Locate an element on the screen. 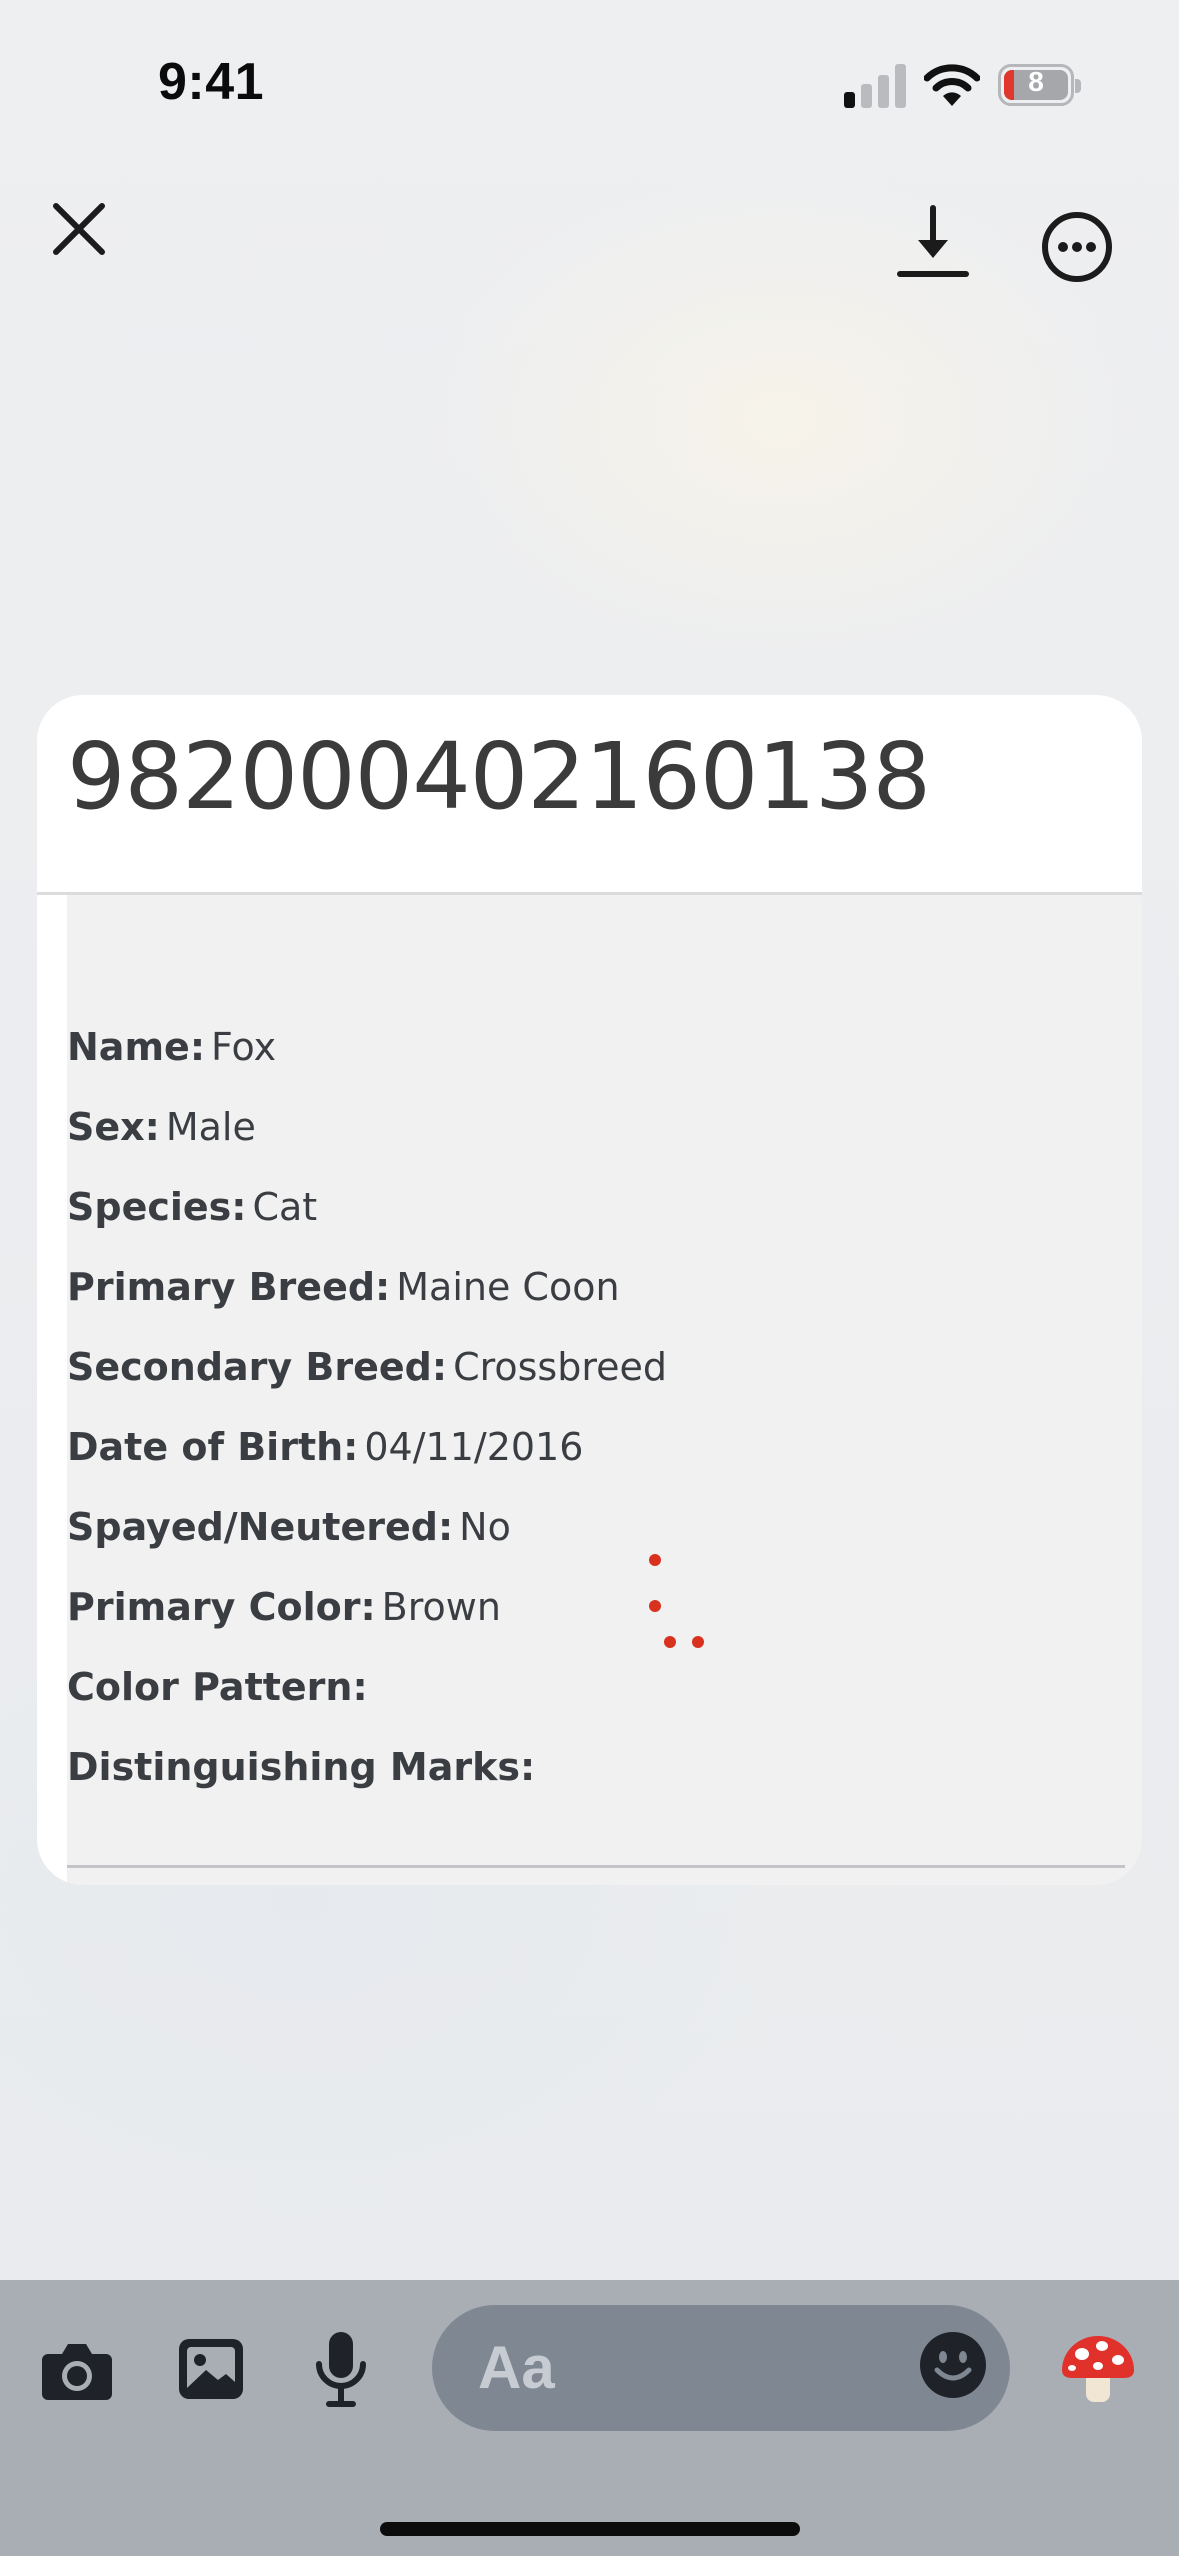 This screenshot has height=2556, width=1179. close-icon is located at coordinates (79, 229).